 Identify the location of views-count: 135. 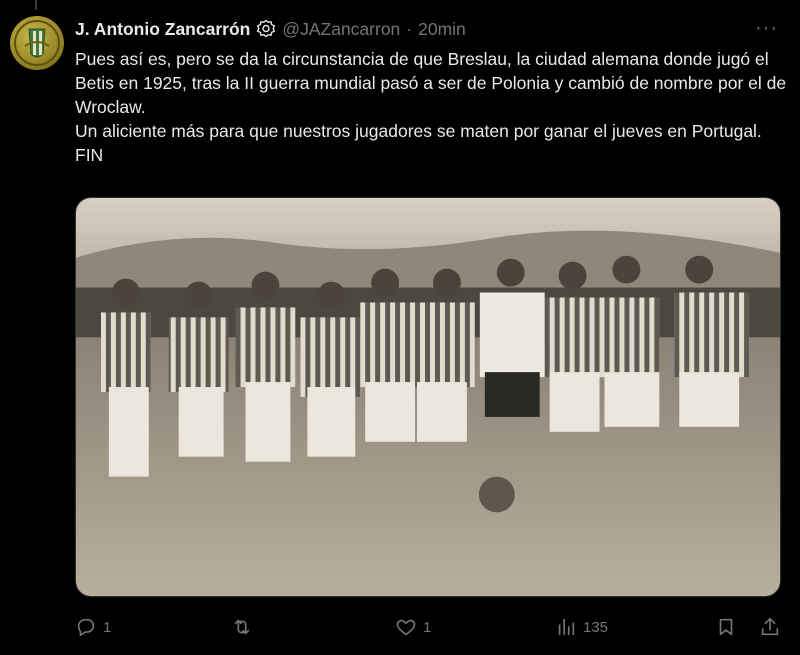
(596, 627).